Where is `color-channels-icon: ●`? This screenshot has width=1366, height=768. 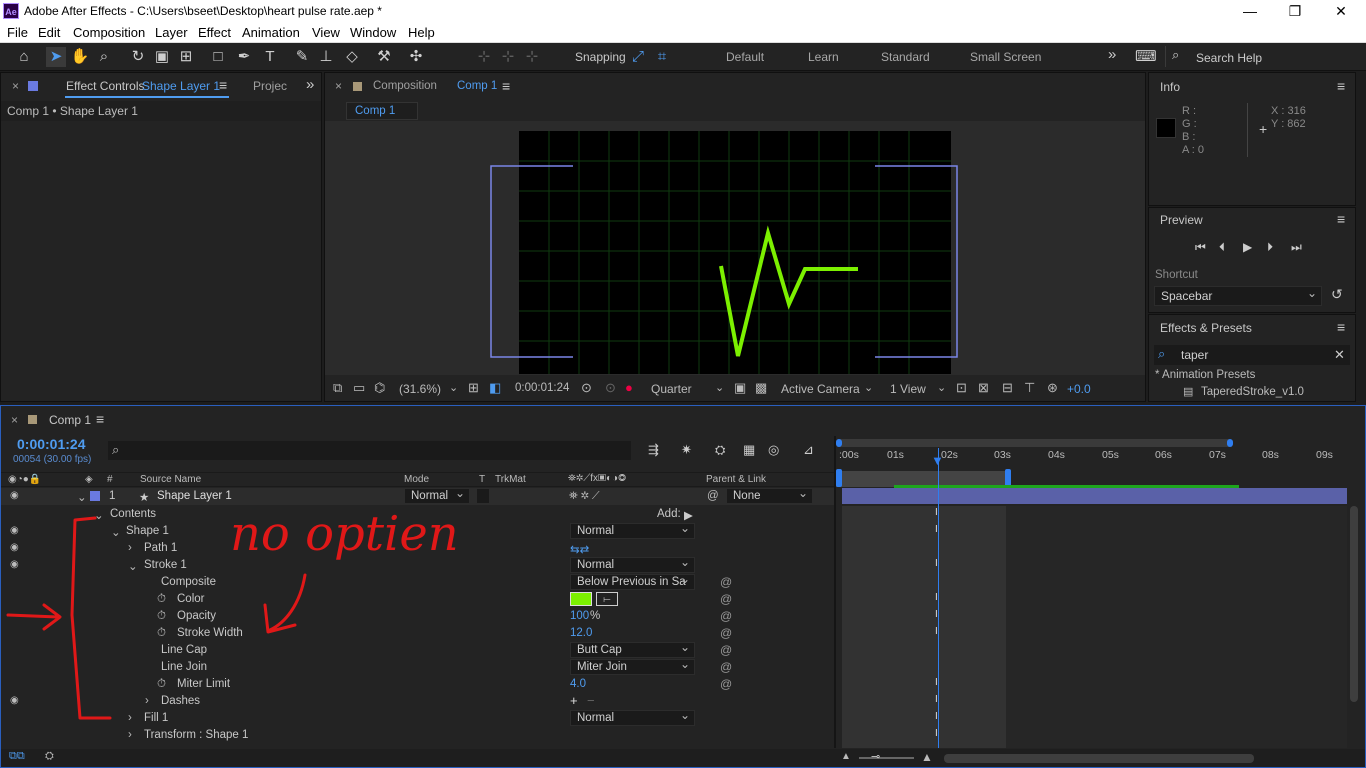 color-channels-icon: ● is located at coordinates (629, 387).